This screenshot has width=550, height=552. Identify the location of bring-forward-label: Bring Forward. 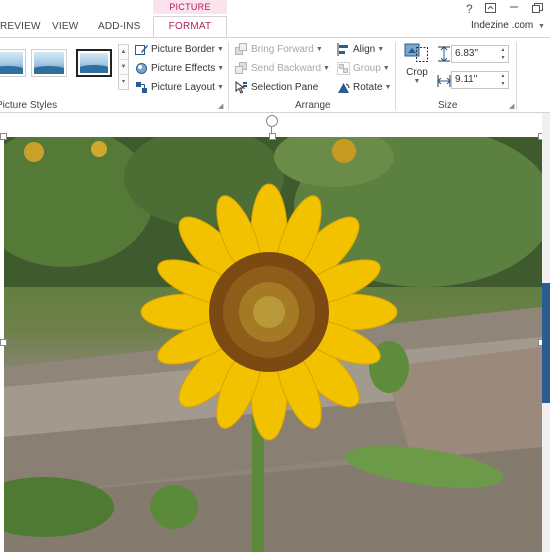
(282, 49).